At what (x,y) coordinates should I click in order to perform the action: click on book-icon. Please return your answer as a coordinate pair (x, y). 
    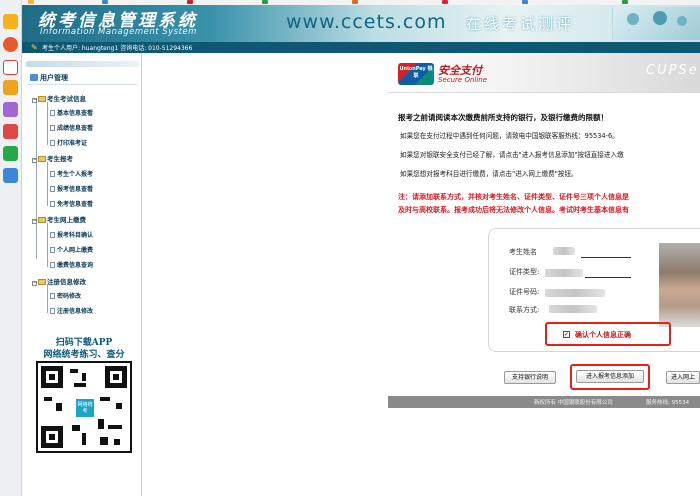
    Looking at the image, I should click on (10, 87).